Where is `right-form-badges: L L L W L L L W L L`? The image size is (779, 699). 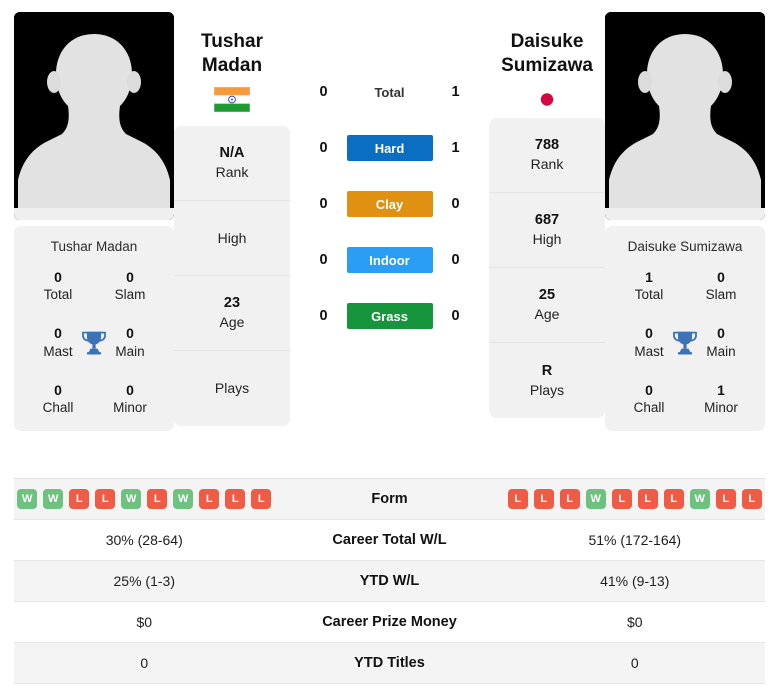
right-form-badges: L L L W L L L W L L is located at coordinates (635, 499).